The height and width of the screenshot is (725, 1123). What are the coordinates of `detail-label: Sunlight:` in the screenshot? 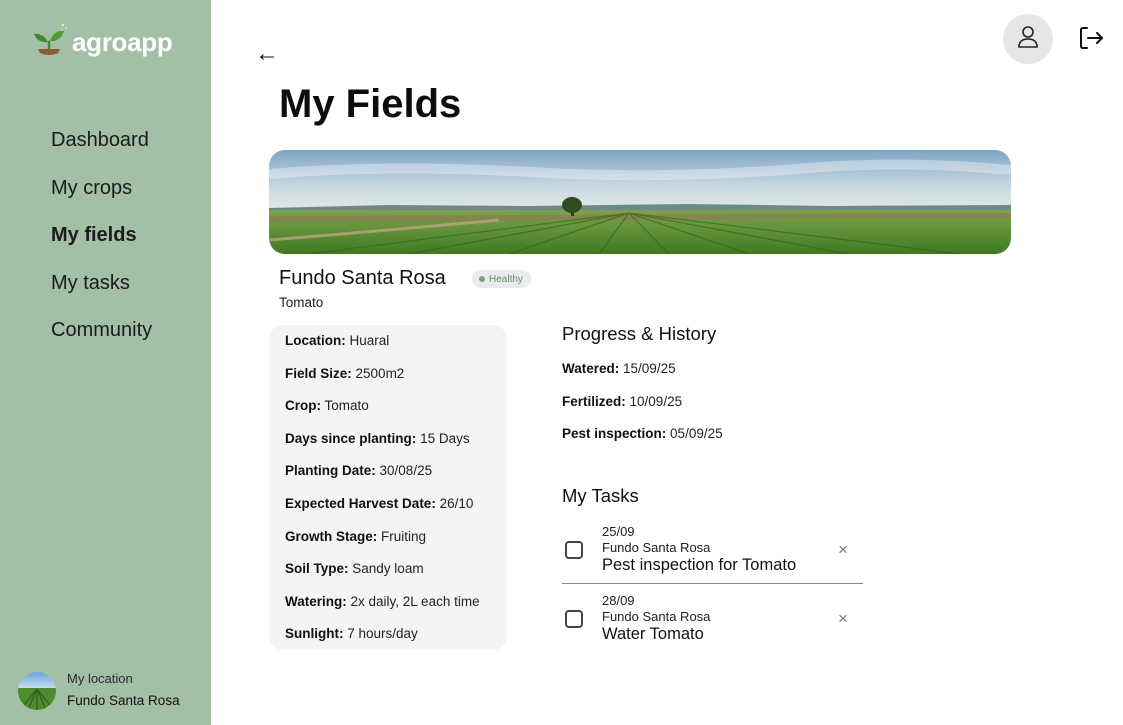 It's located at (314, 634).